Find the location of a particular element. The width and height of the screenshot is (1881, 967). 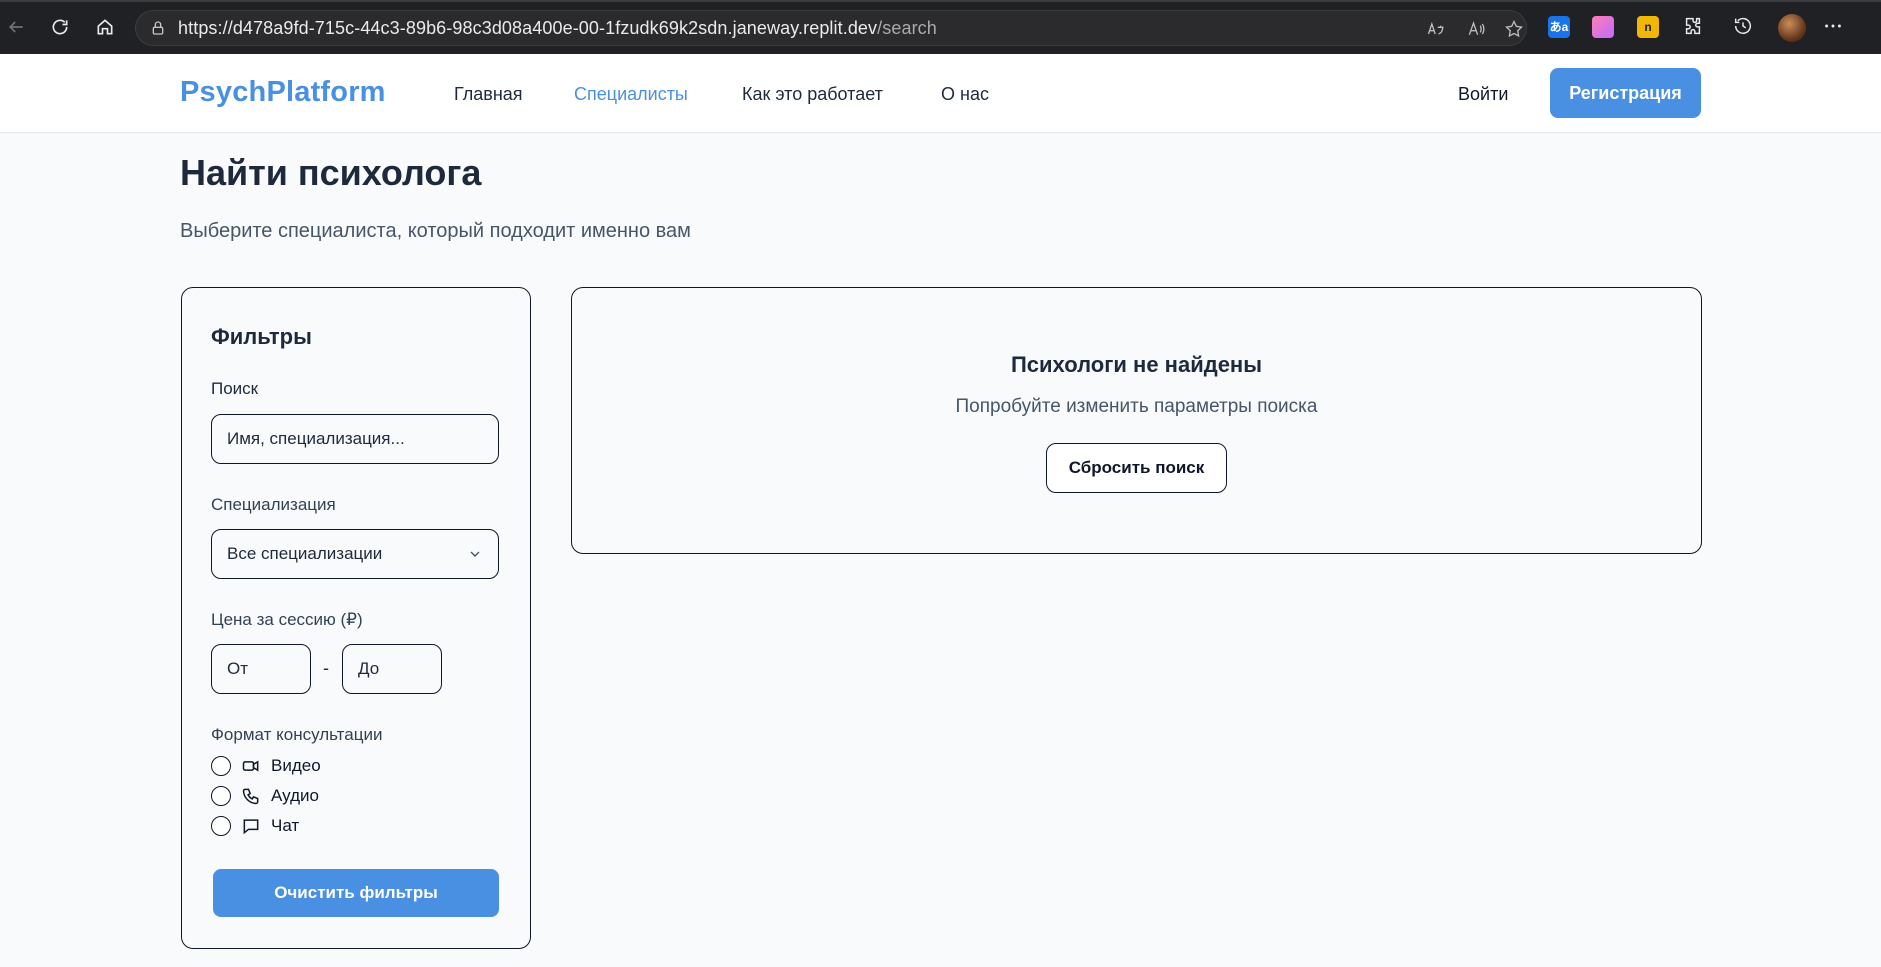

nav-link-home: Главная is located at coordinates (488, 94).